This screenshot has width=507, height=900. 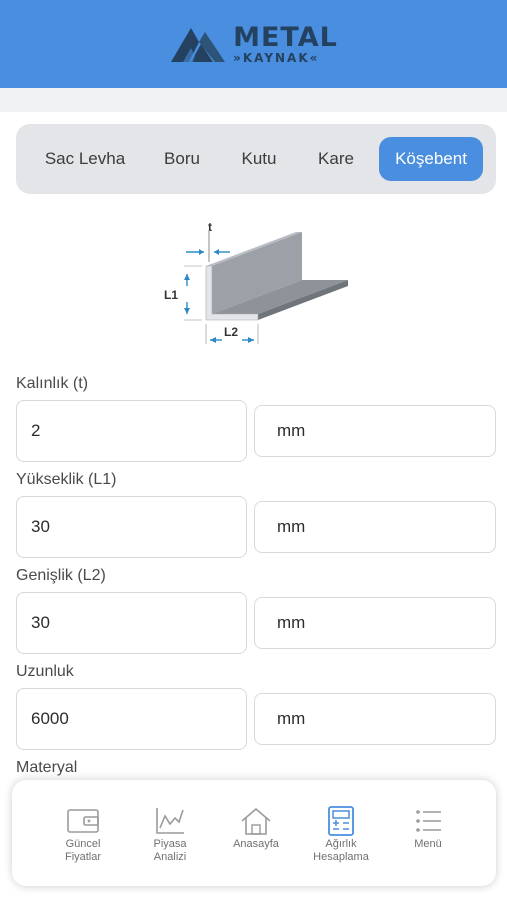 I want to click on calculator-icon, so click(x=341, y=821).